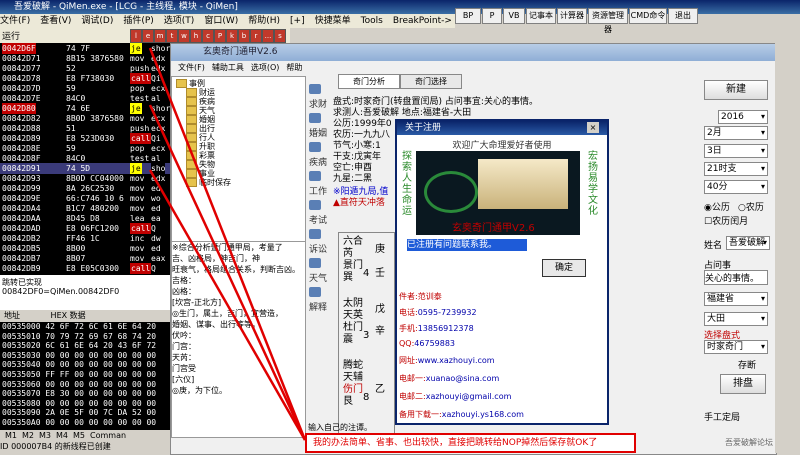 The height and width of the screenshot is (455, 800). Describe the element at coordinates (736, 187) in the screenshot. I see `minute-select: 40分` at that location.